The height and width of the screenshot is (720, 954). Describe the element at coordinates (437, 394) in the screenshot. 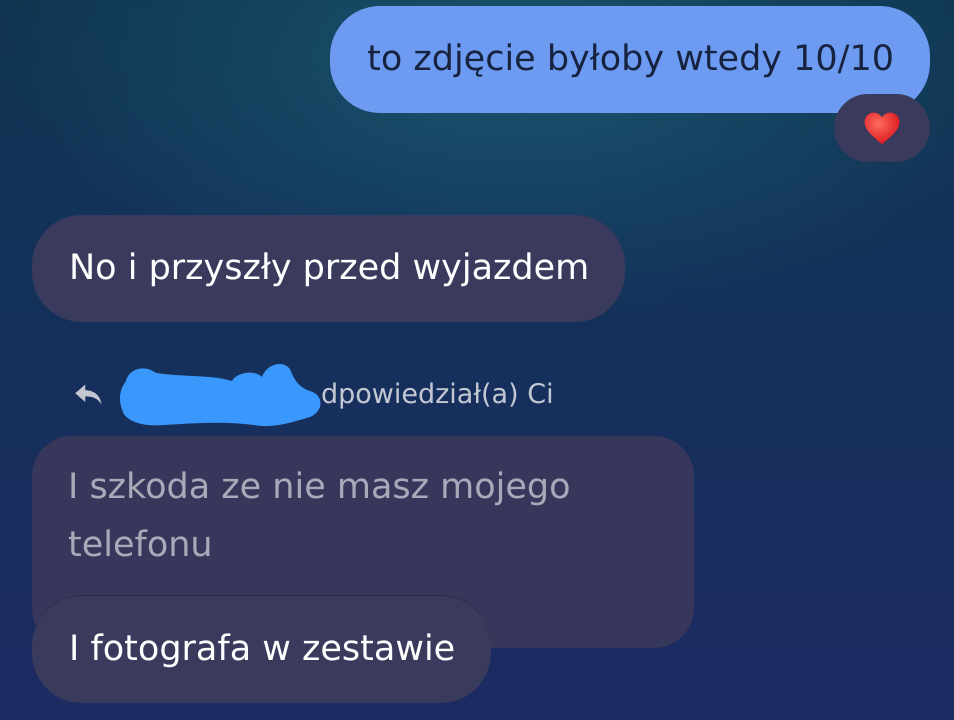

I see `reply-caption: dpowiedział(a) Ci` at that location.